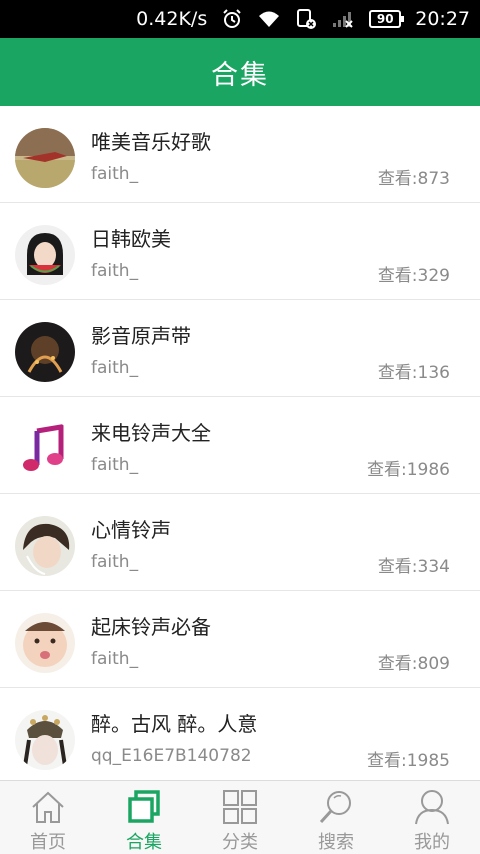 This screenshot has width=480, height=854. I want to click on collection-title: 醉。古风 醉。人意, so click(174, 724).